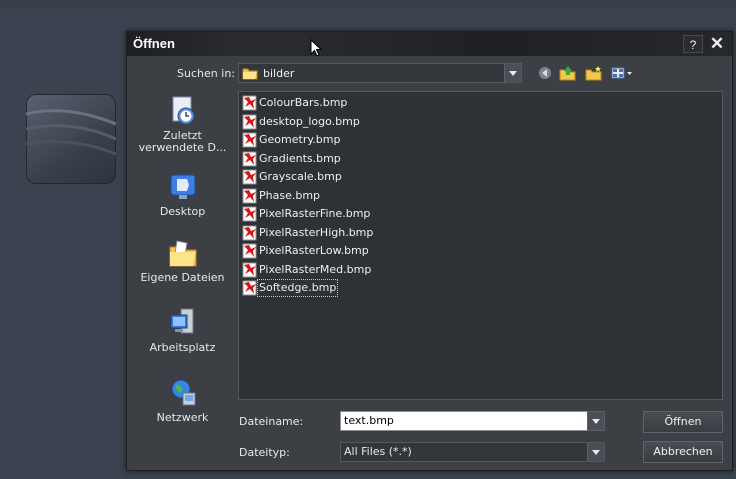 This screenshot has width=736, height=479. I want to click on network-icon, so click(183, 392).